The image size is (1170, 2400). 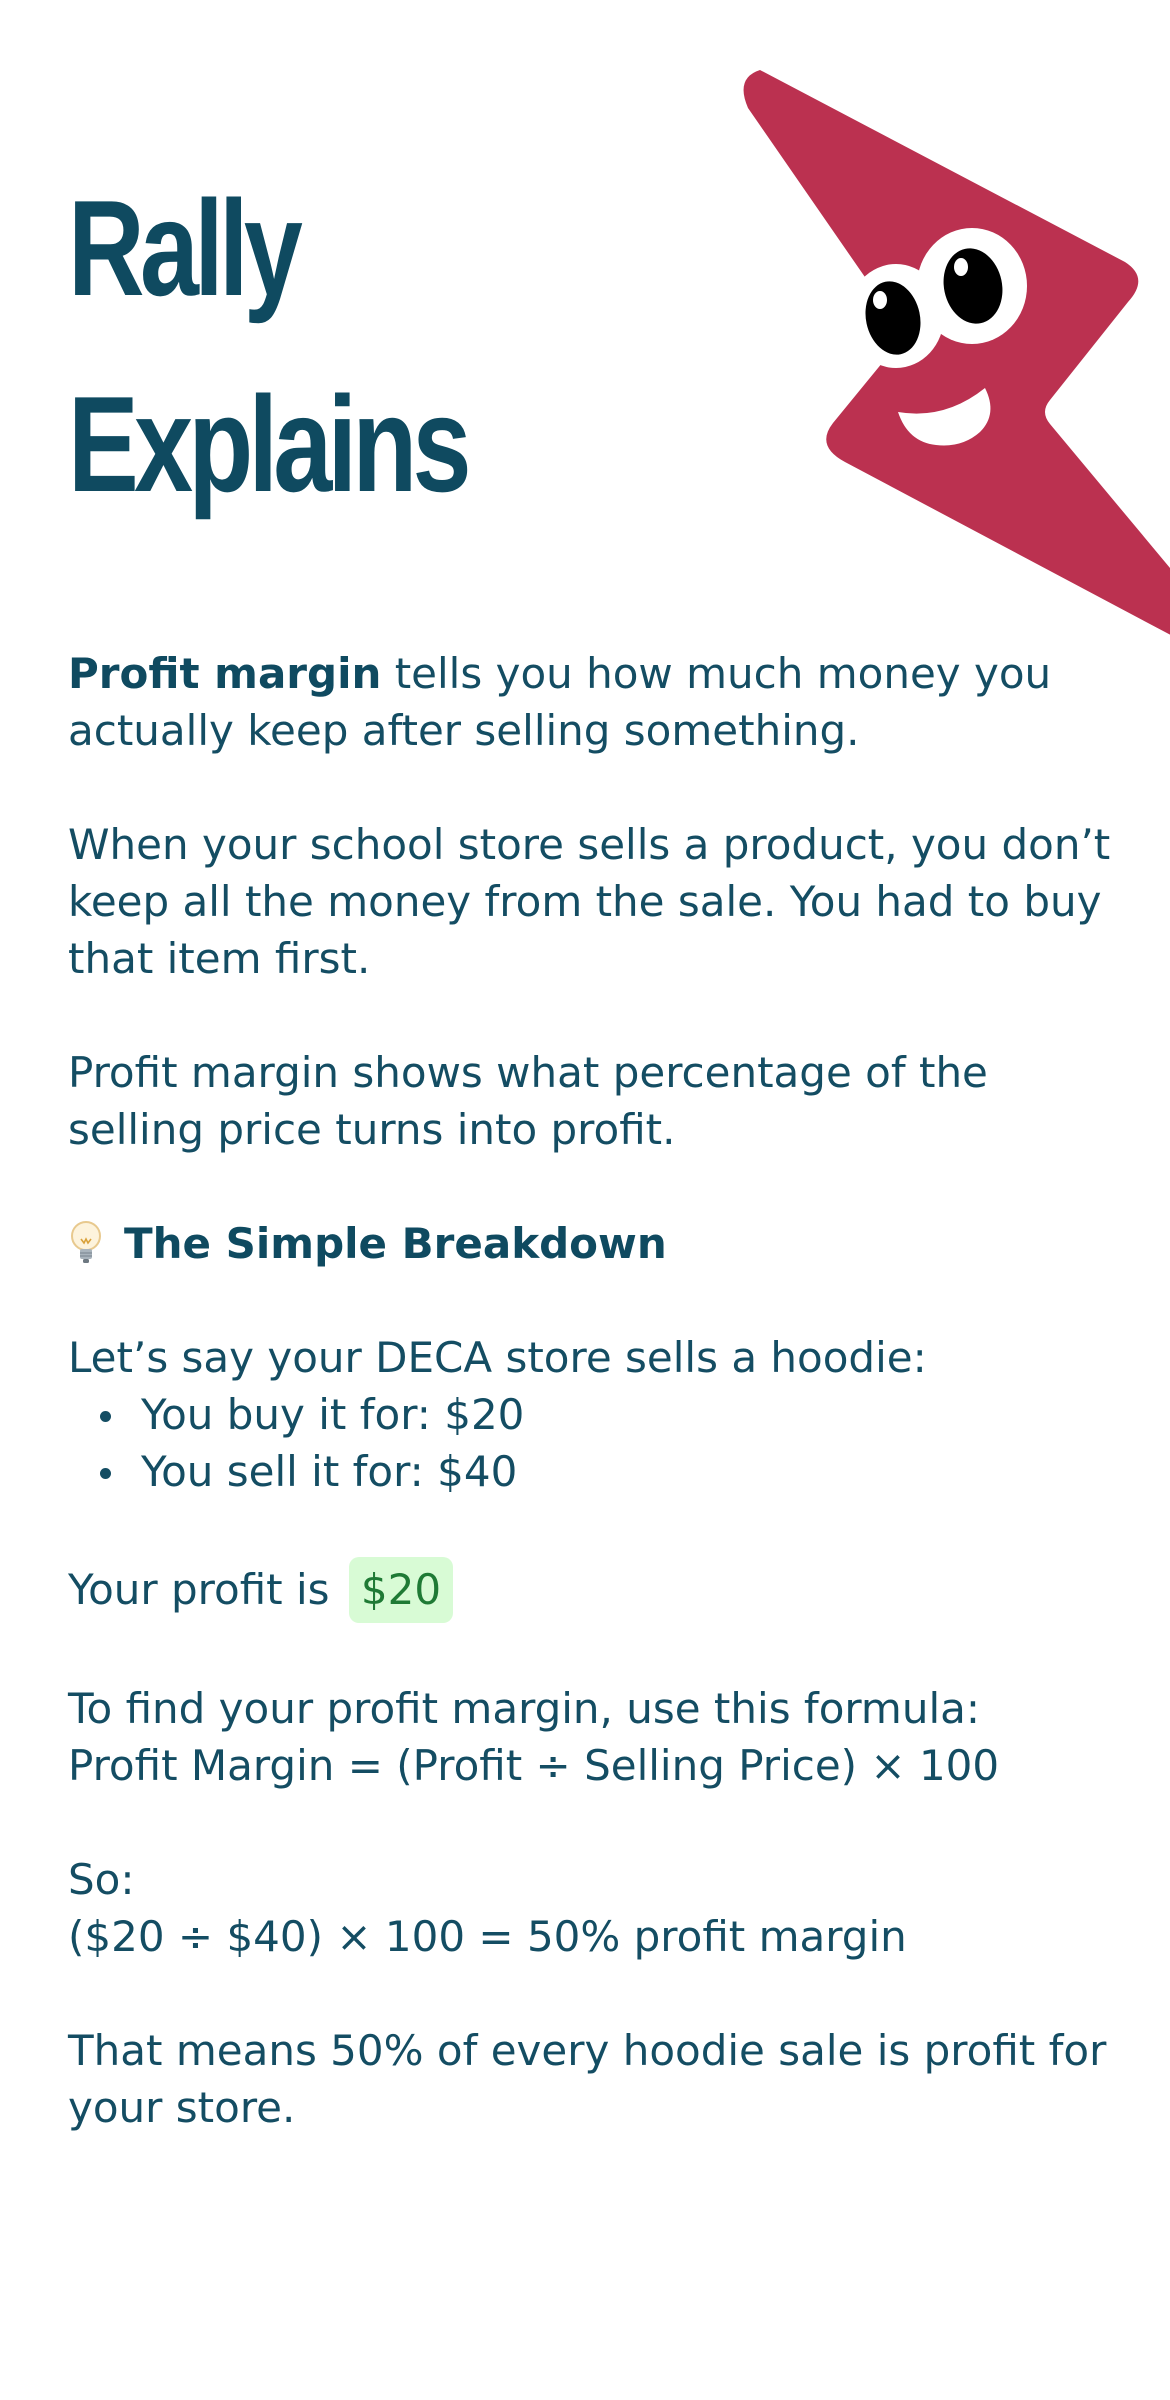 I want to click on lightning-bolt-mascot-icon, so click(x=956, y=352).